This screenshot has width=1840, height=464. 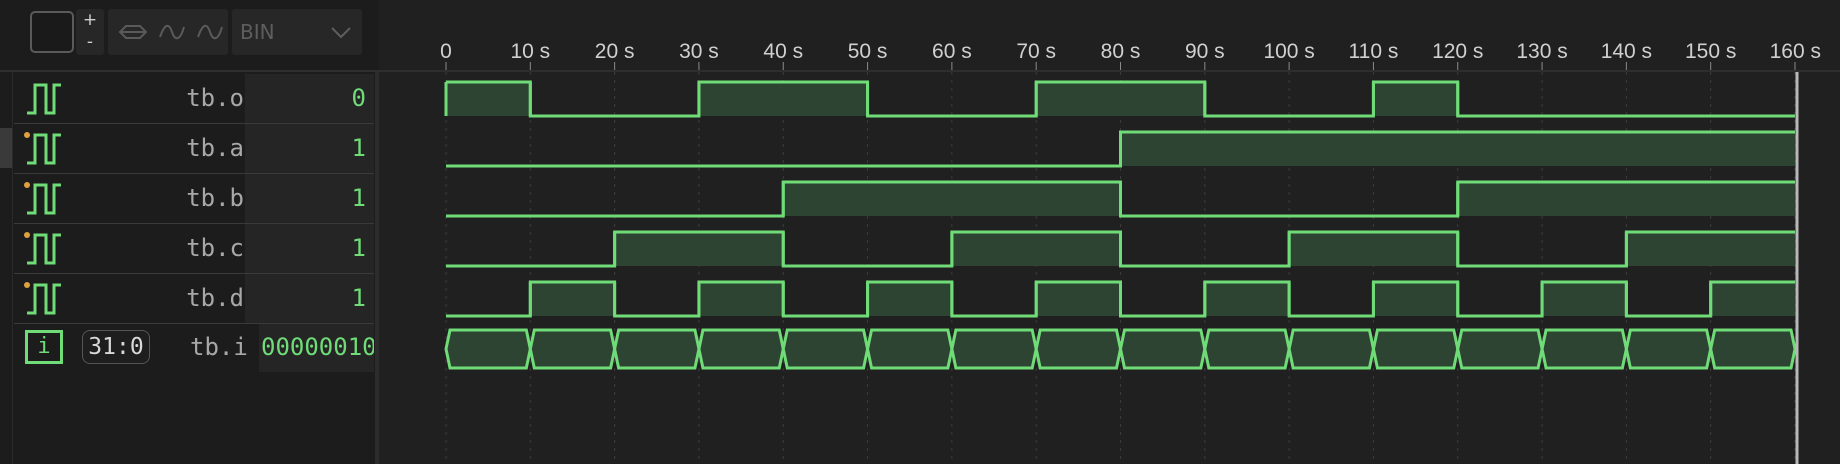 I want to click on tick-label: 0, so click(x=446, y=51).